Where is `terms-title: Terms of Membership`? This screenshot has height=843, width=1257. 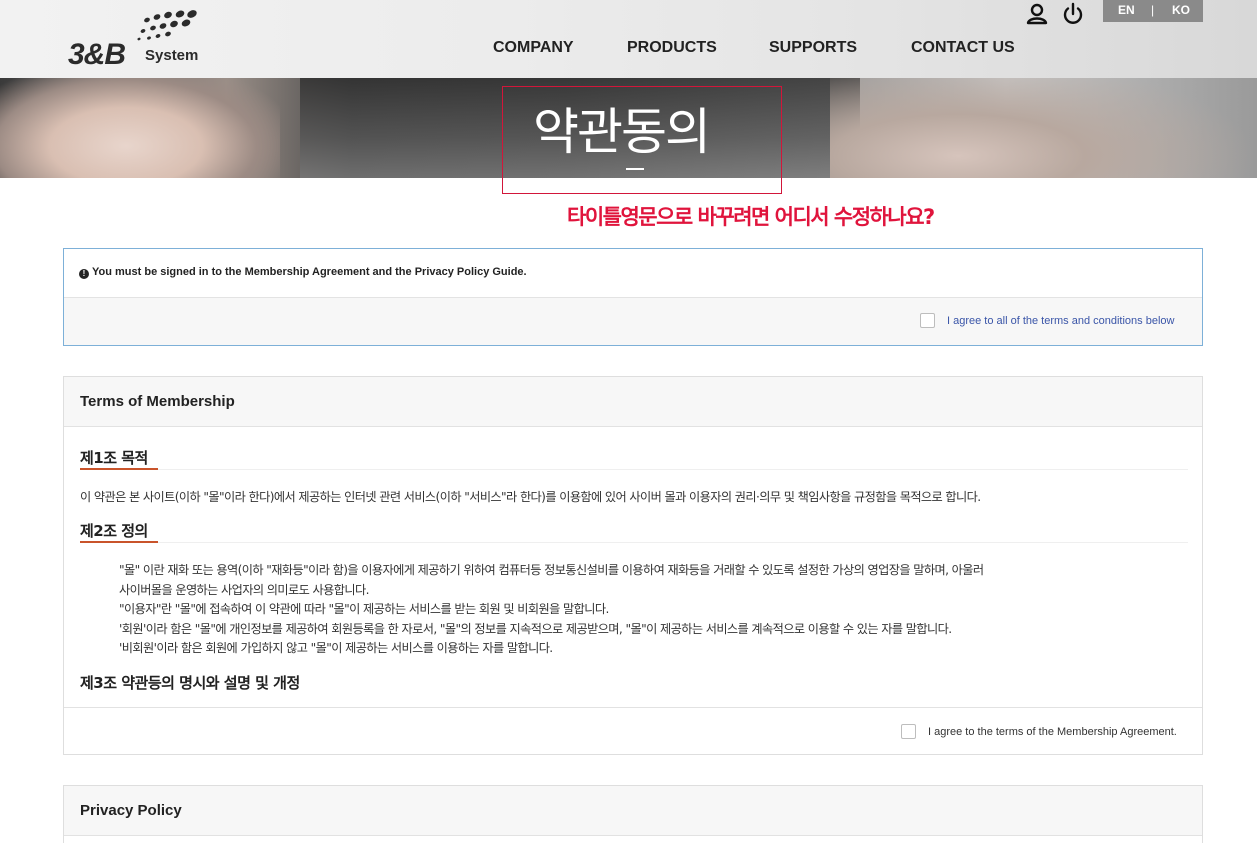 terms-title: Terms of Membership is located at coordinates (157, 401).